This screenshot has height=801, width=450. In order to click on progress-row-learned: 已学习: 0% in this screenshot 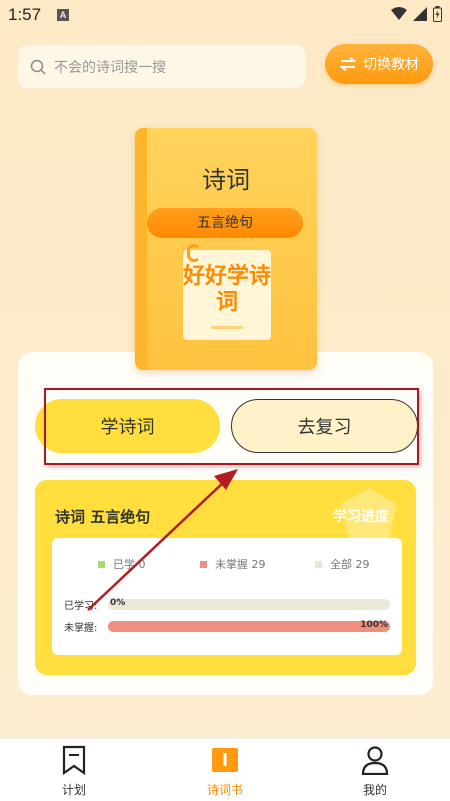, I will do `click(227, 604)`.